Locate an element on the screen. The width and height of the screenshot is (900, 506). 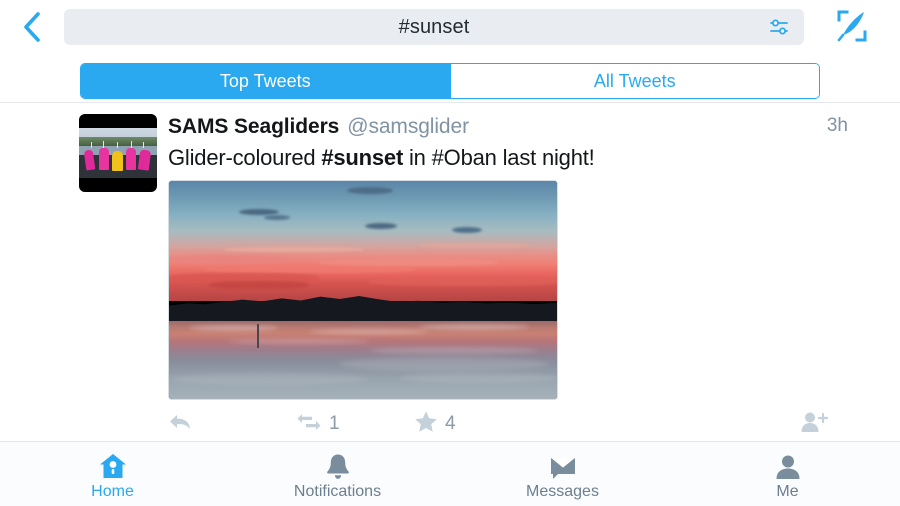
nav-item-messages-label: Messages is located at coordinates (562, 491).